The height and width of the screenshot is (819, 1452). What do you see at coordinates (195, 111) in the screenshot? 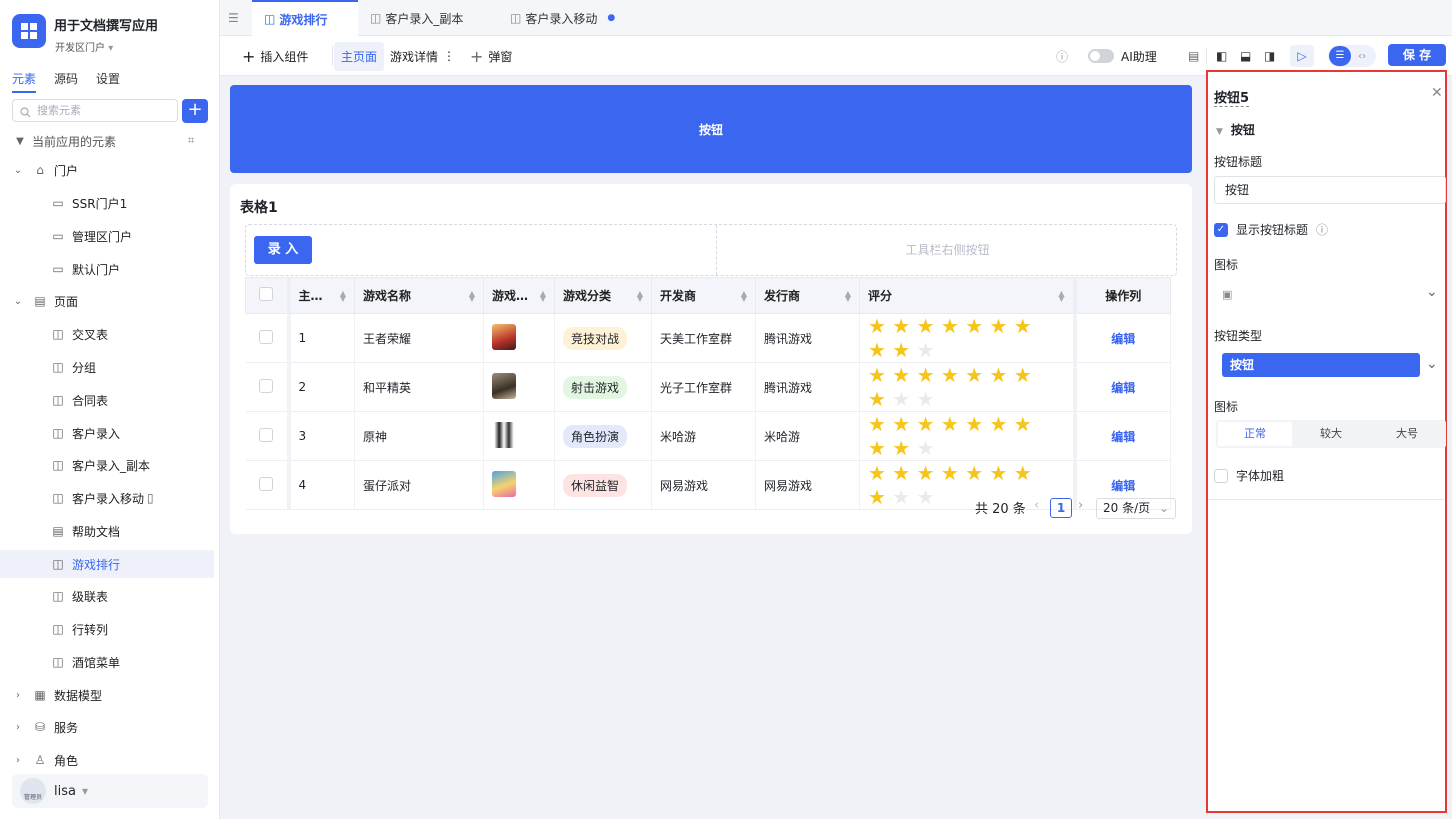
I see `add-element-button: +` at bounding box center [195, 111].